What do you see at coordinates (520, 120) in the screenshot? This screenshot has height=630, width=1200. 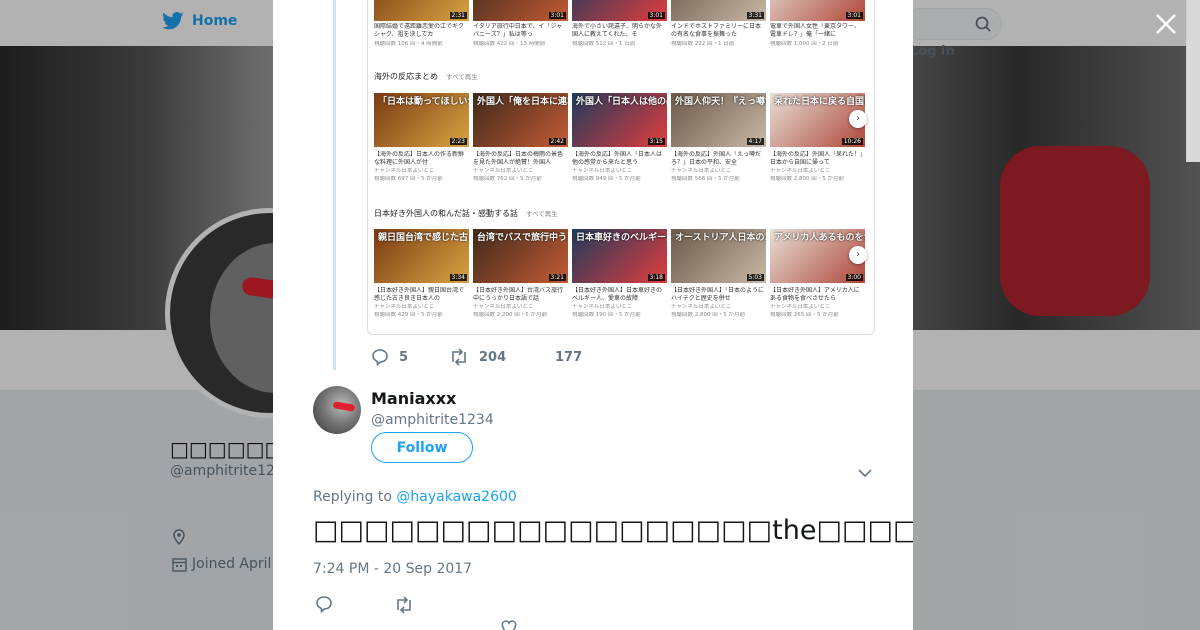 I see `video-thumbnail: 外国人「俺を日本に連れてってくれ！」梅雨の季節の興奮 2:42` at bounding box center [520, 120].